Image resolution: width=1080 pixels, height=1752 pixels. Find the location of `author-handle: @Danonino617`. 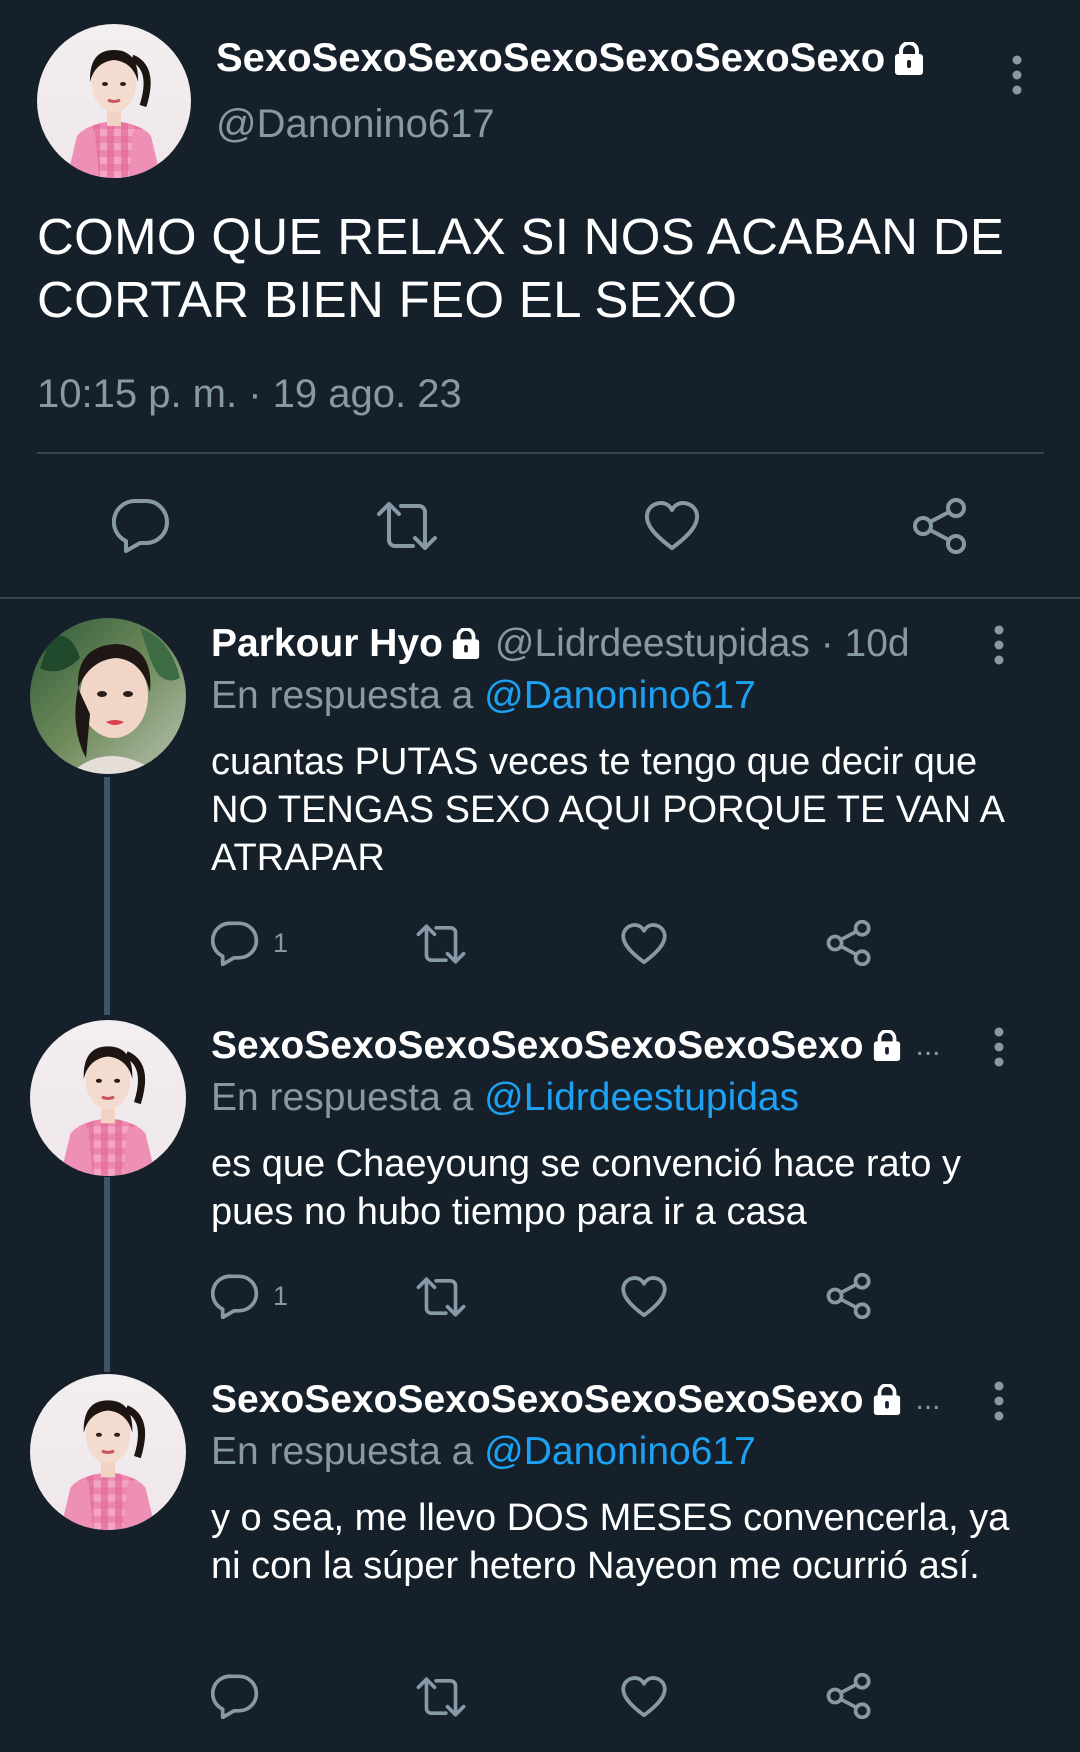

author-handle: @Danonino617 is located at coordinates (355, 124).